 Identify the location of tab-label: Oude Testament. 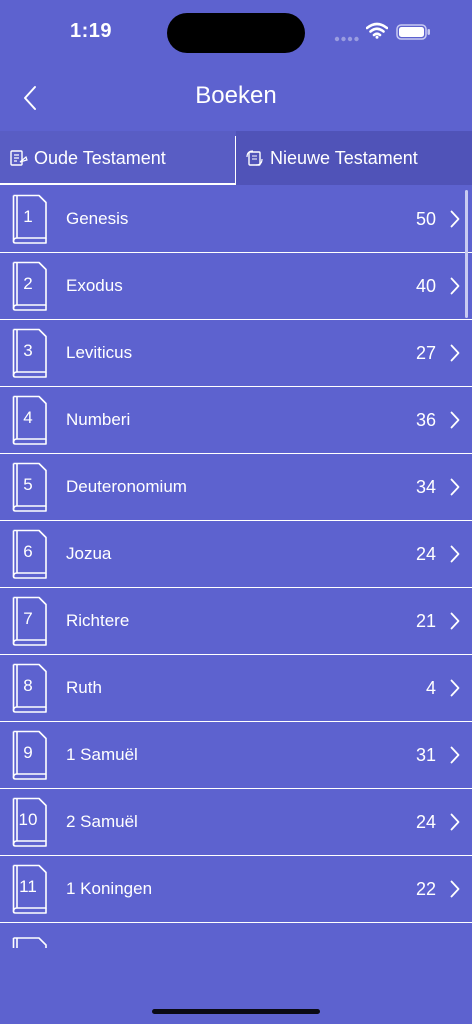
(100, 157).